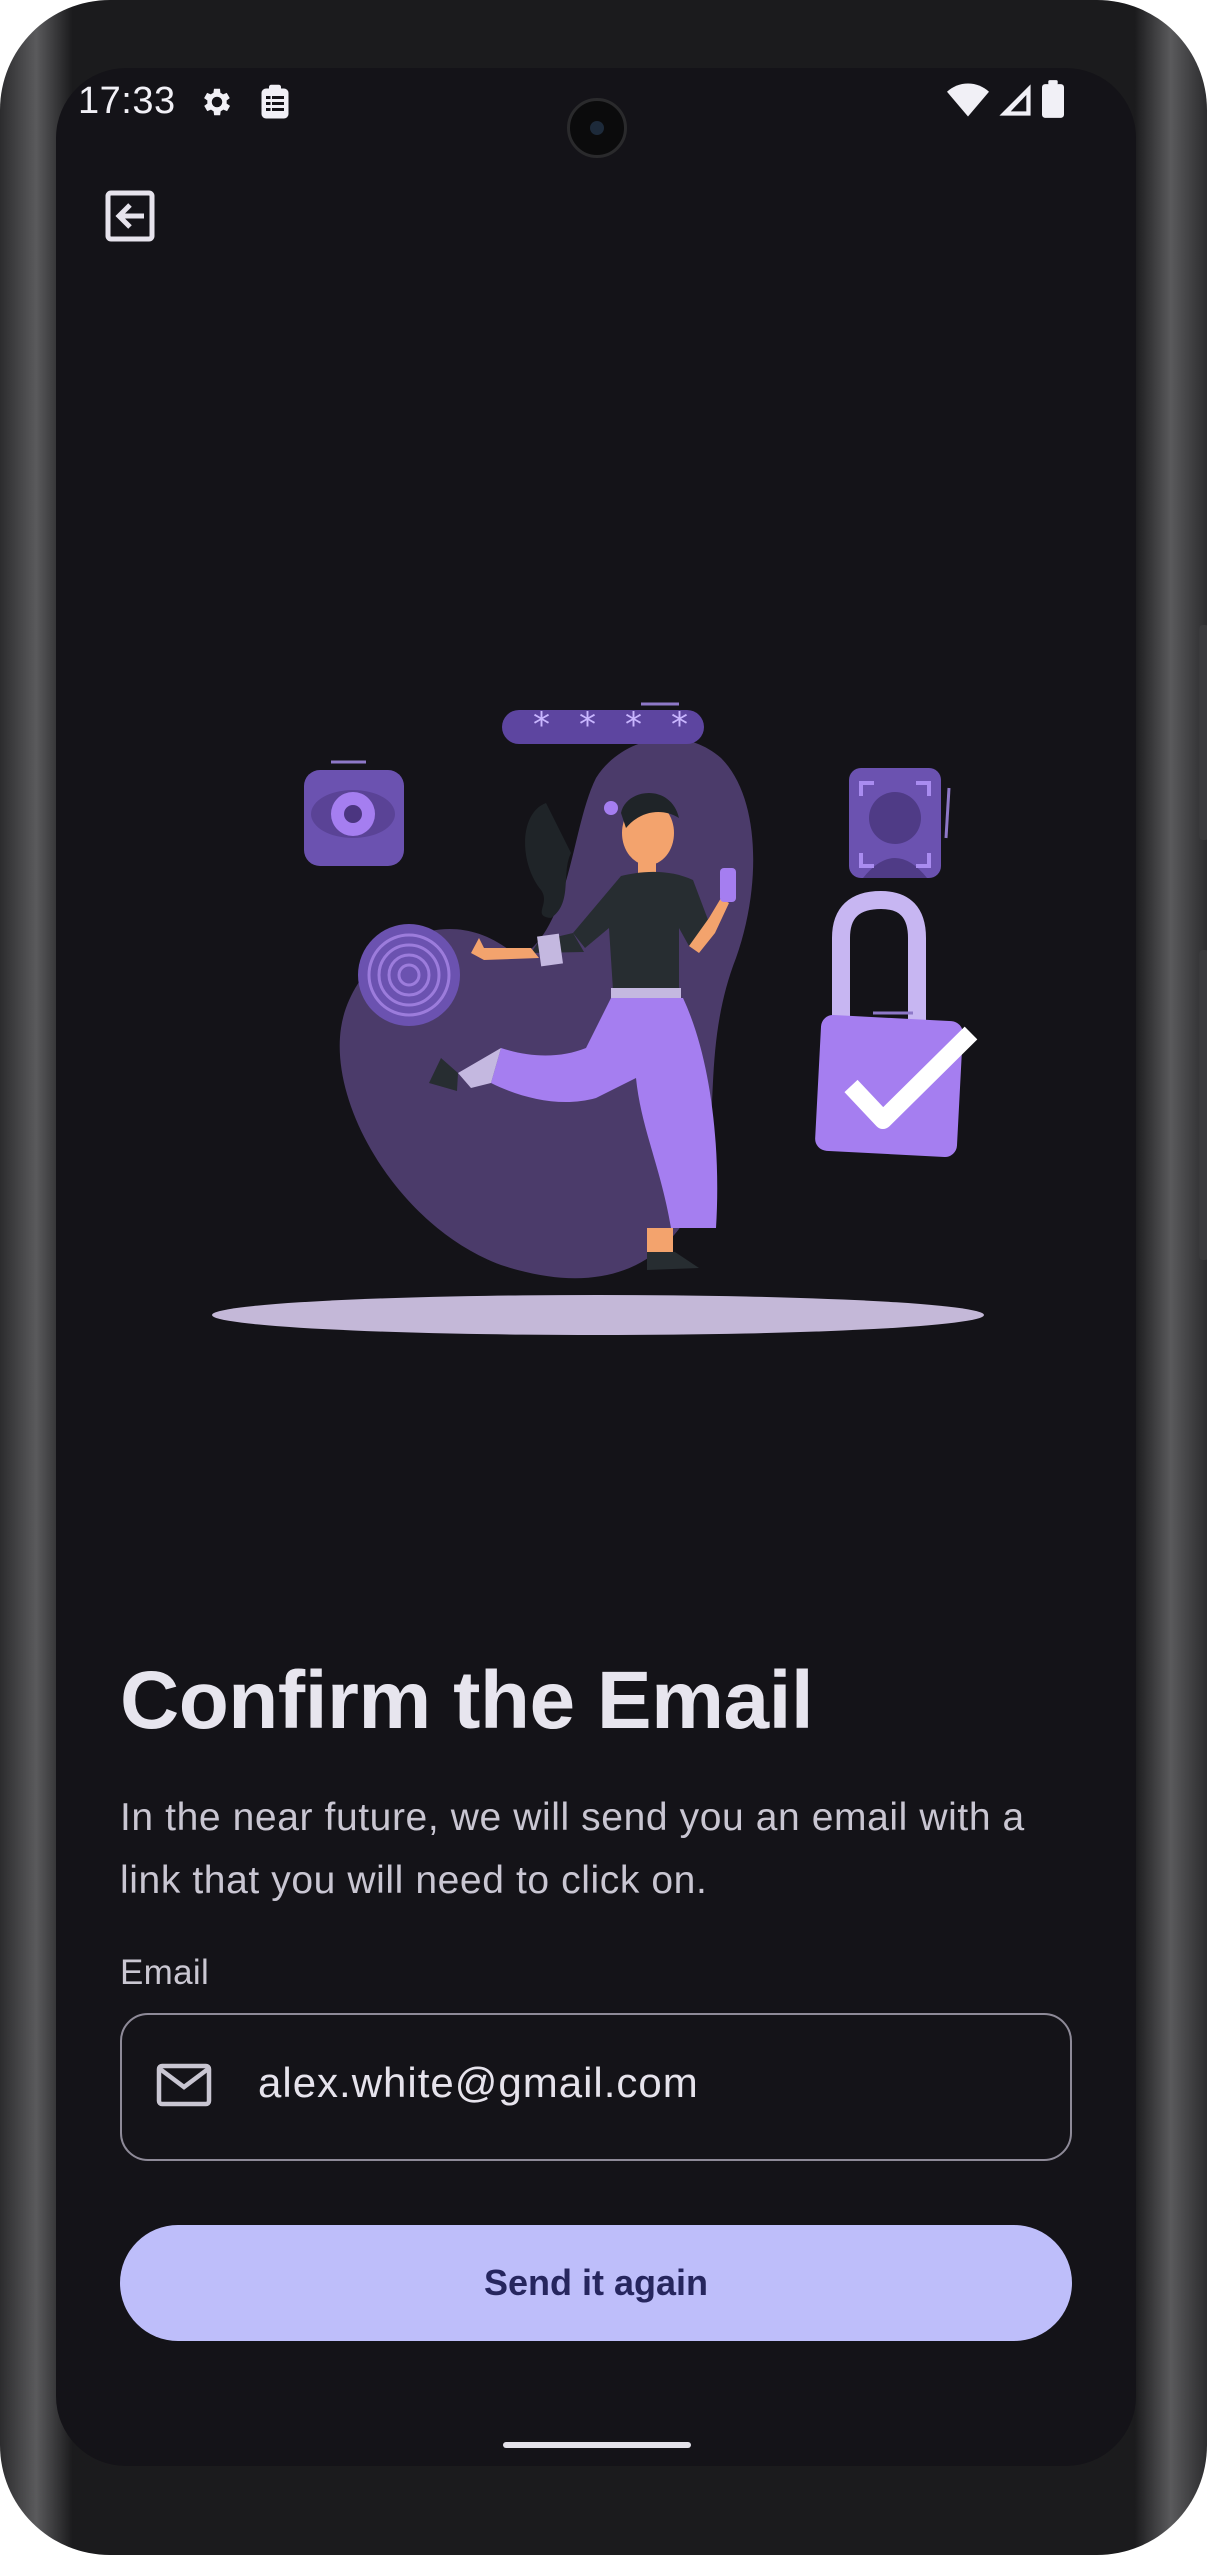  Describe the element at coordinates (597, 128) in the screenshot. I see `front-camera` at that location.